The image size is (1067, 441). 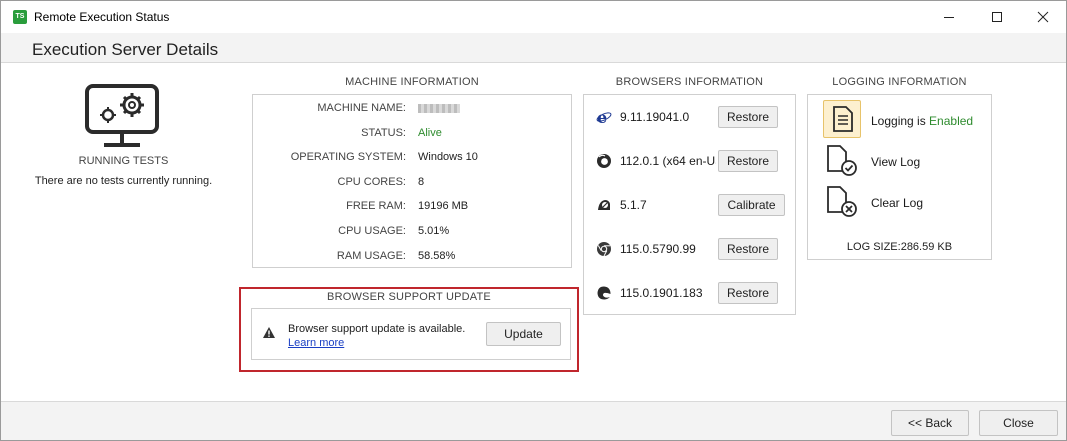 What do you see at coordinates (751, 205) in the screenshot?
I see `calibrate-button: Calibrate` at bounding box center [751, 205].